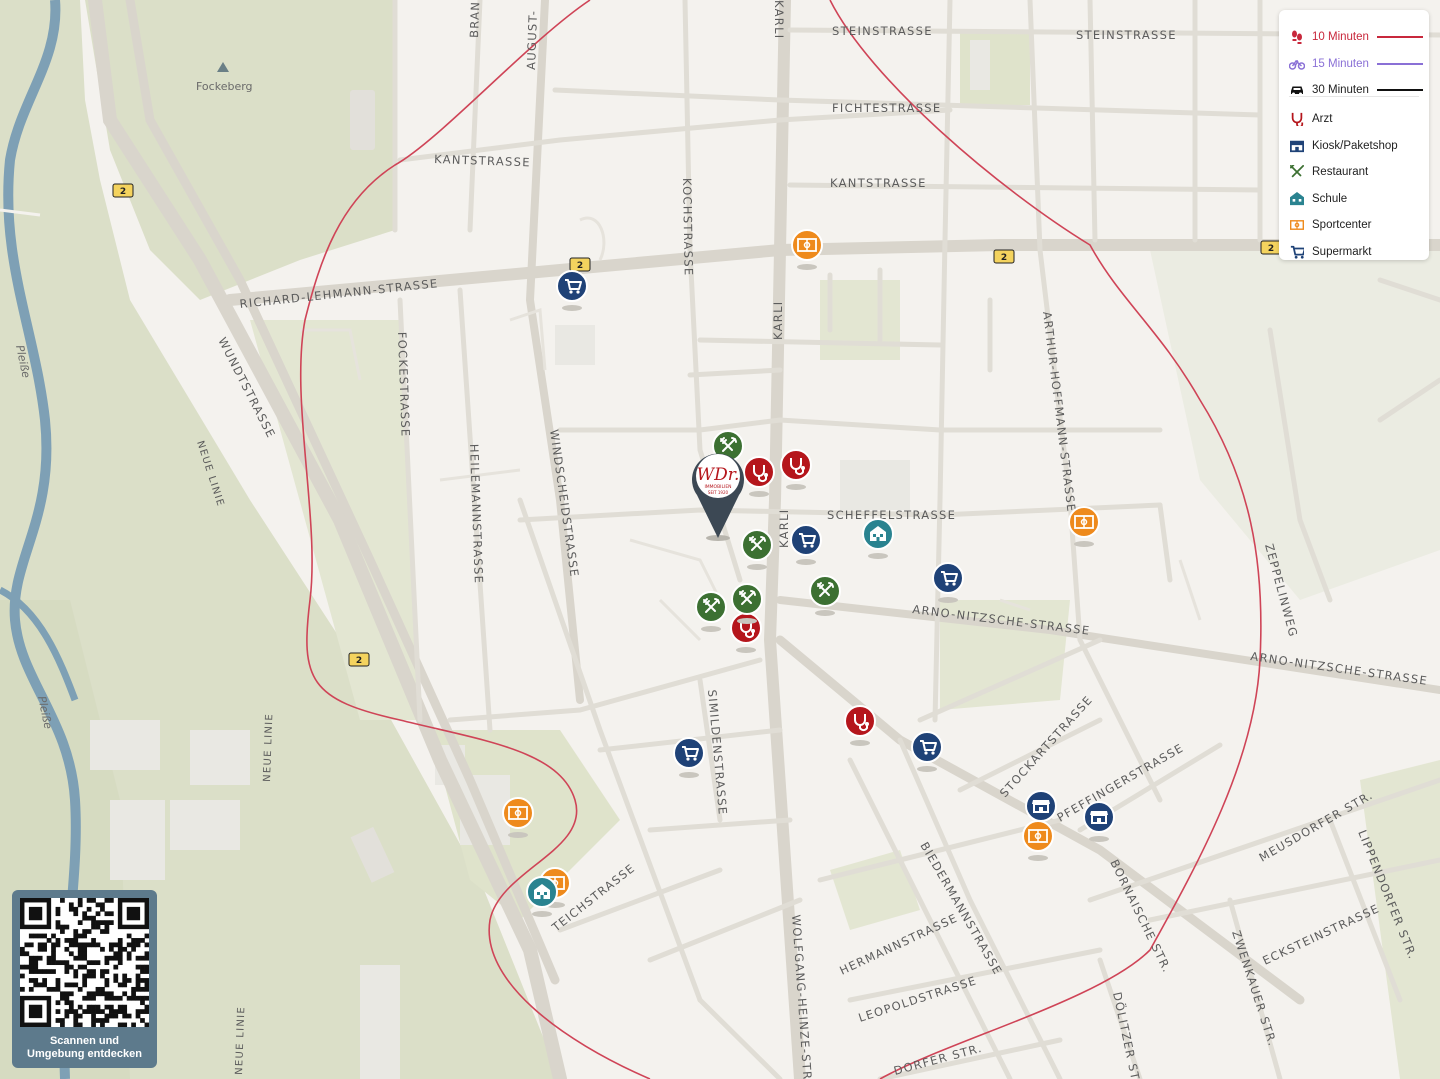 This screenshot has height=1079, width=1440. Describe the element at coordinates (224, 86) in the screenshot. I see `place-label: Fockeberg` at that location.